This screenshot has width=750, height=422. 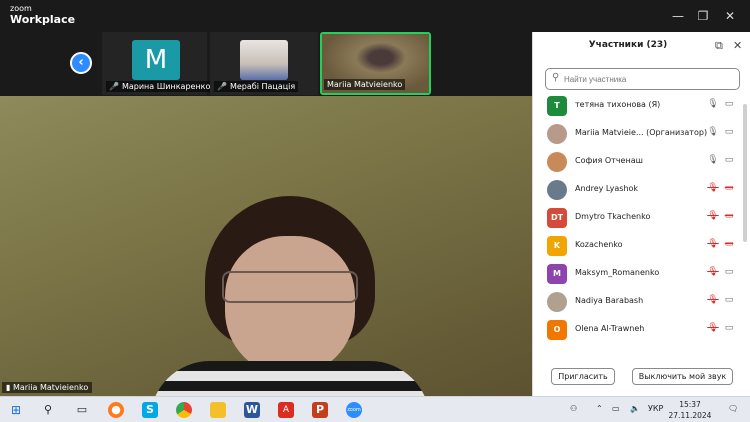 I want to click on search-input, so click(x=642, y=79).